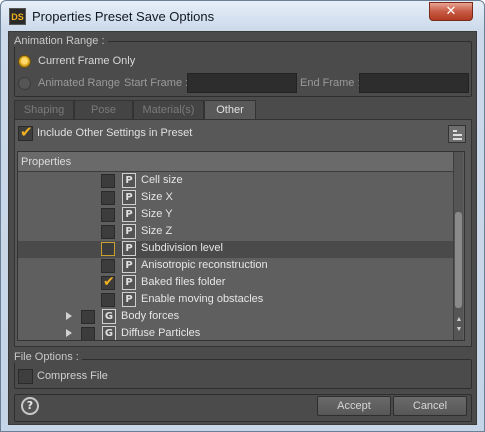 Image resolution: width=485 pixels, height=432 pixels. I want to click on close-button: ✕, so click(451, 11).